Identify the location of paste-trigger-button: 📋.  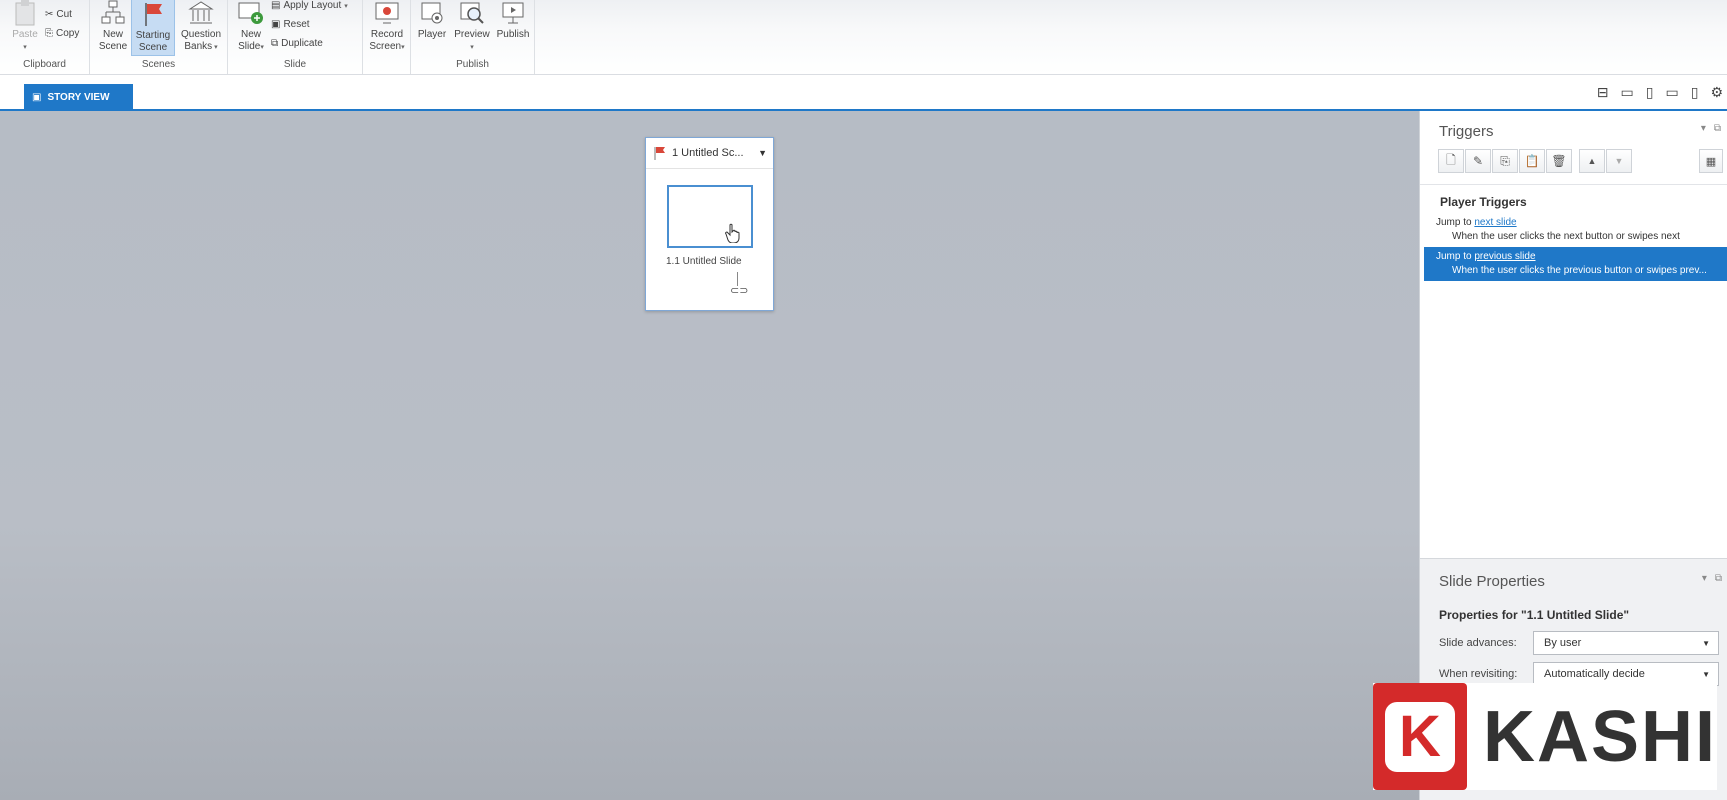
(1532, 161).